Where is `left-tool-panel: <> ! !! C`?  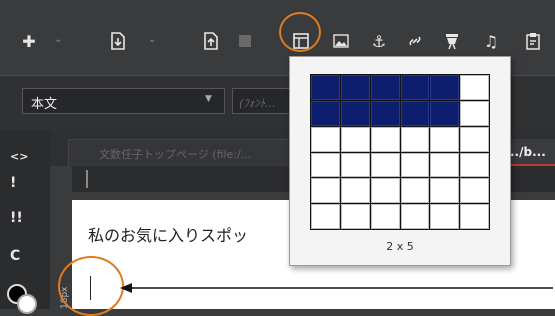 left-tool-panel: <> ! !! C is located at coordinates (25, 219).